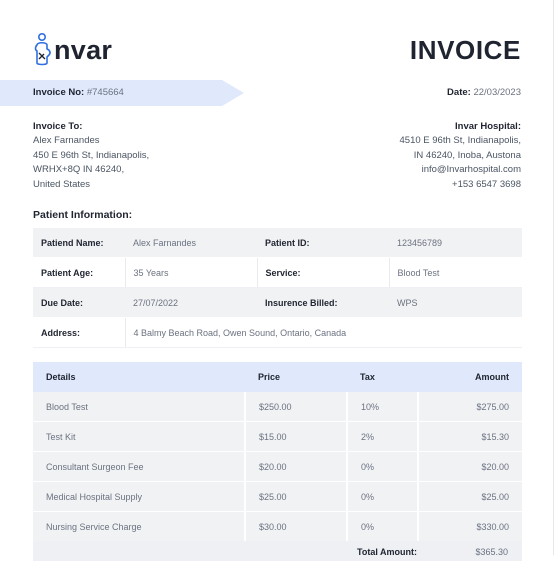 This screenshot has height=561, width=555. Describe the element at coordinates (469, 436) in the screenshot. I see `item-amount: $15.30` at that location.